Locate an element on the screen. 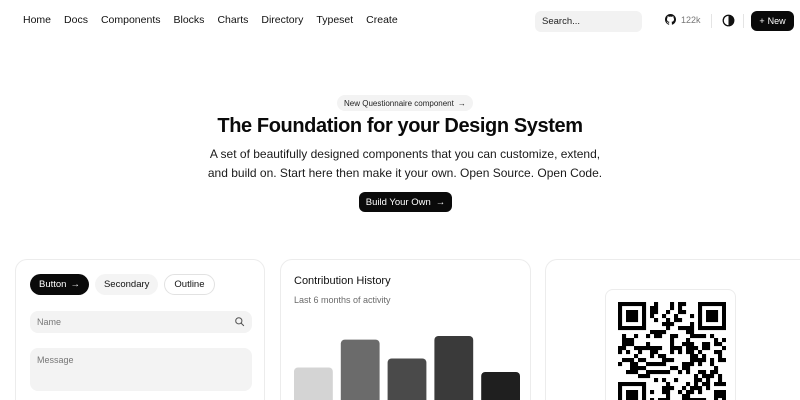 Image resolution: width=800 pixels, height=400 pixels. page-title: The Foundation for your Design System is located at coordinates (400, 126).